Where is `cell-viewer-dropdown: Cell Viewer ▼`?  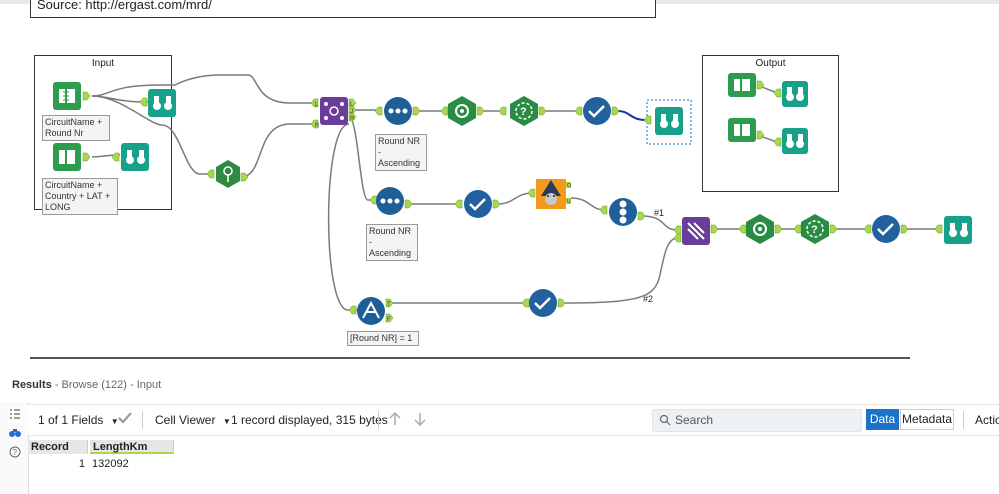 cell-viewer-dropdown: Cell Viewer ▼ is located at coordinates (193, 420).